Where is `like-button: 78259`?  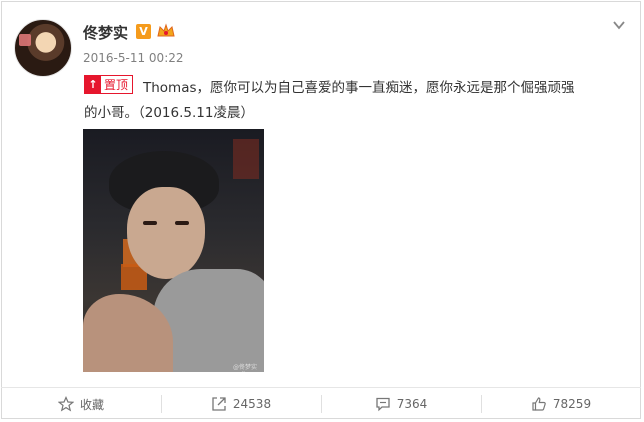
like-button: 78259 is located at coordinates (561, 404).